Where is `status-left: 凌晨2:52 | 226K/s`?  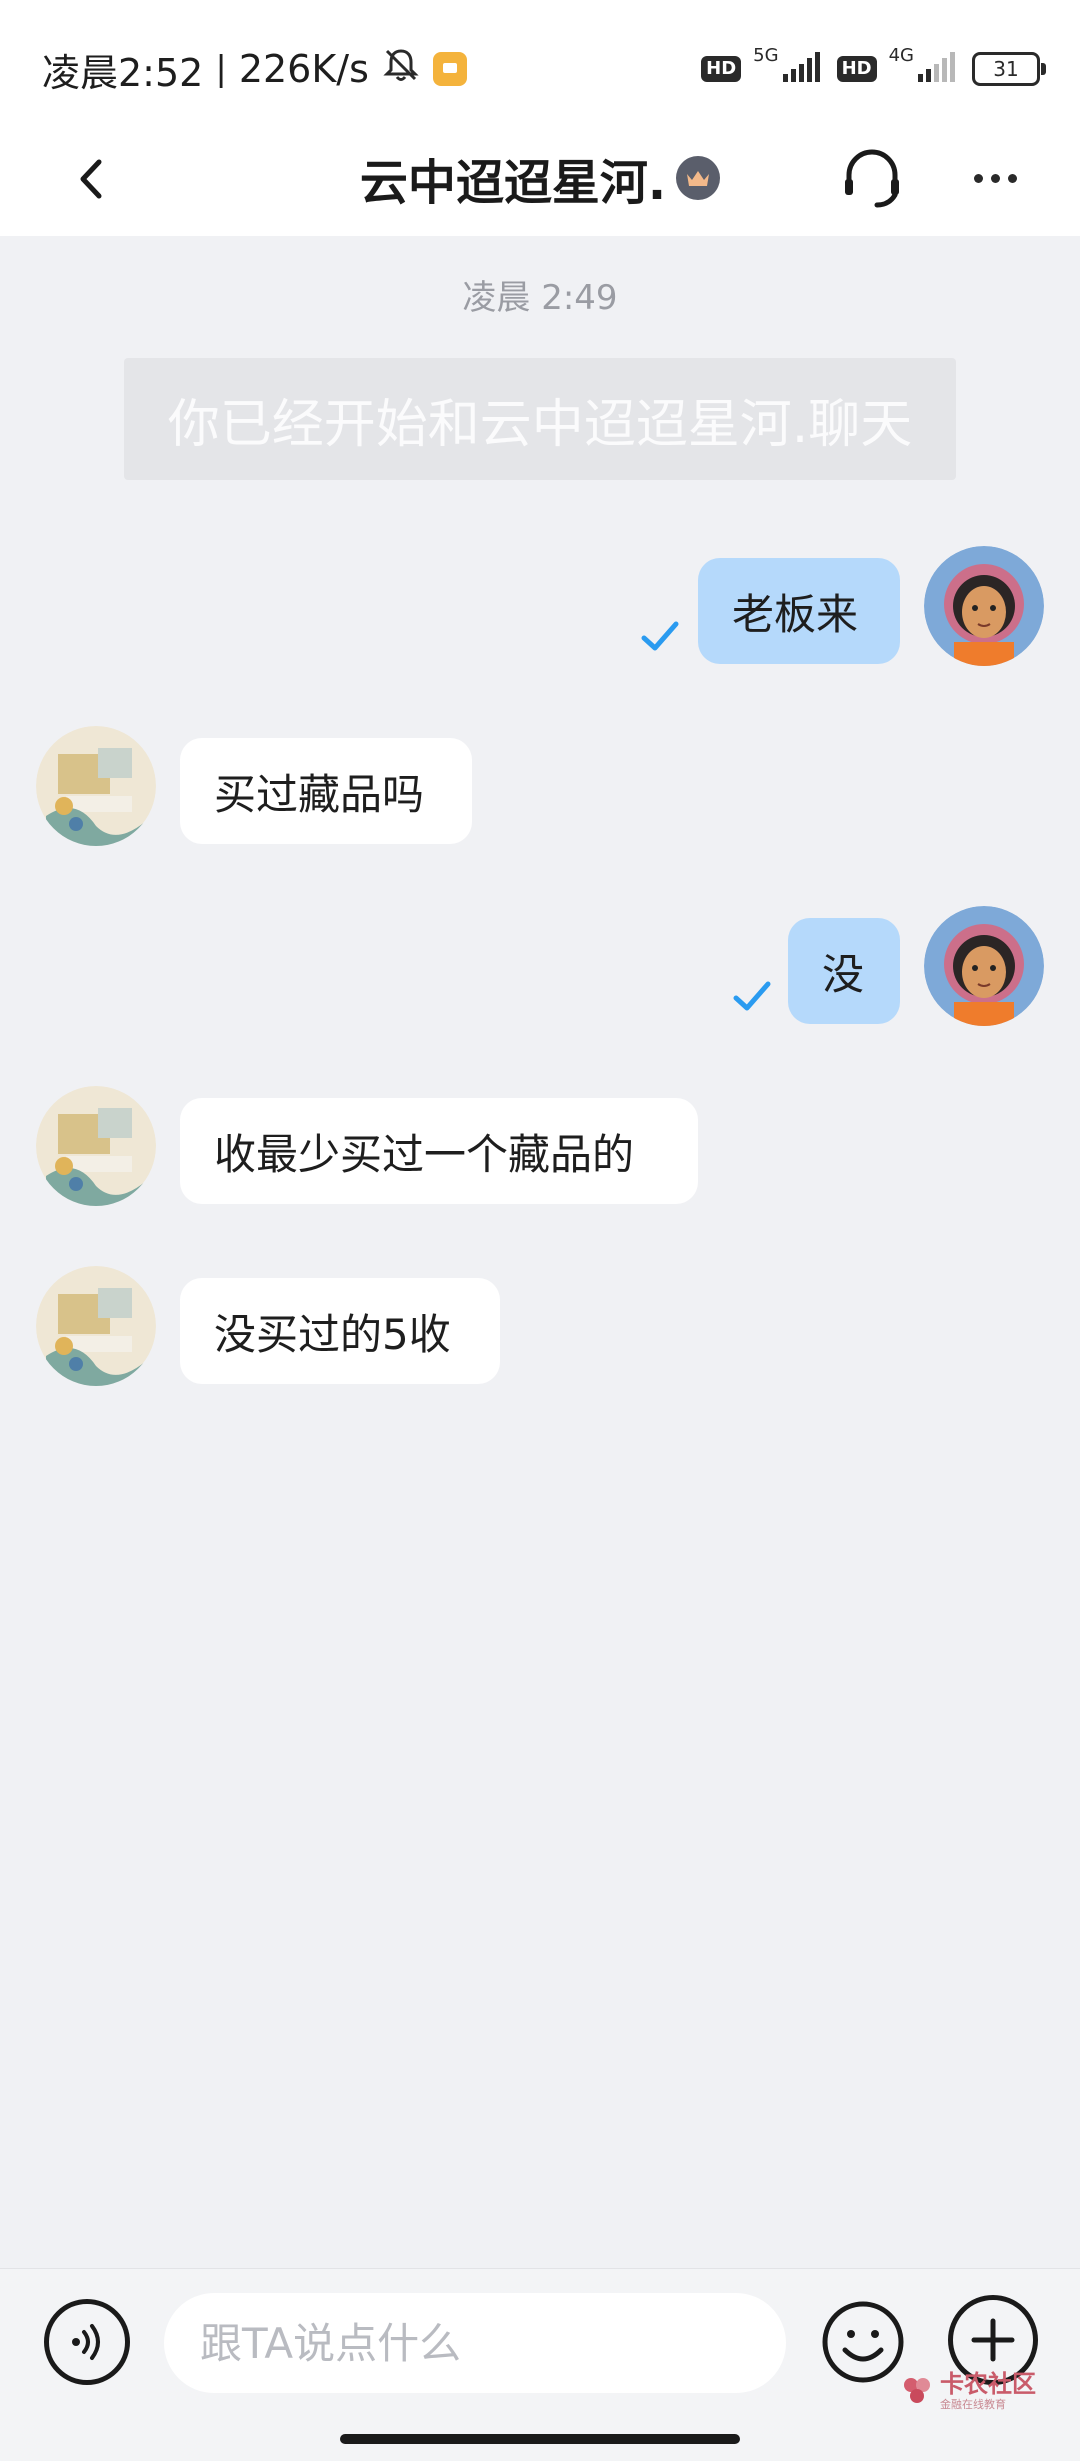 status-left: 凌晨2:52 | 226K/s is located at coordinates (254, 69).